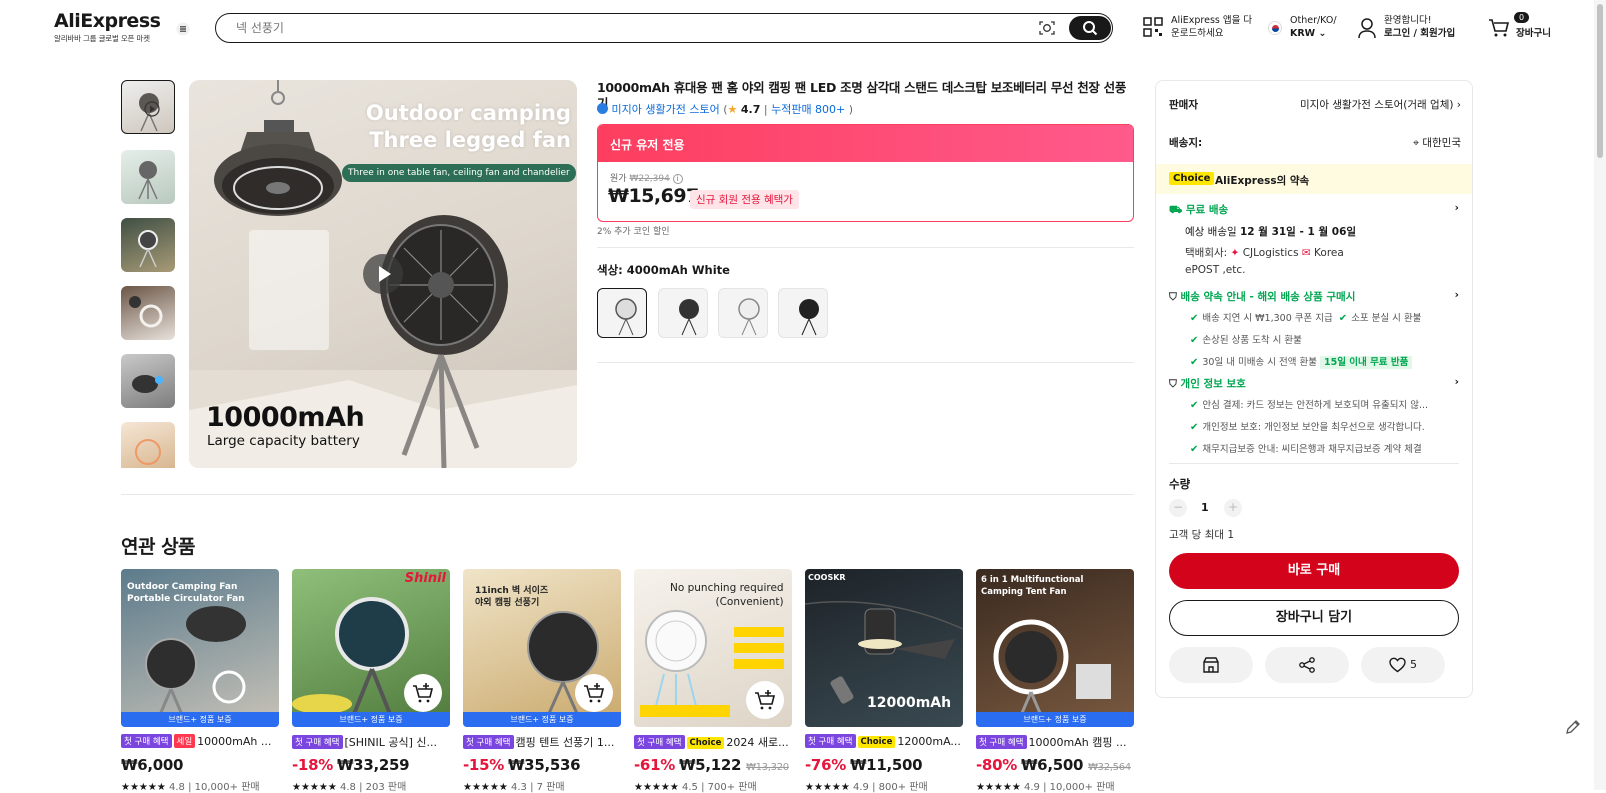  Describe the element at coordinates (1307, 665) in the screenshot. I see `share-button` at that location.